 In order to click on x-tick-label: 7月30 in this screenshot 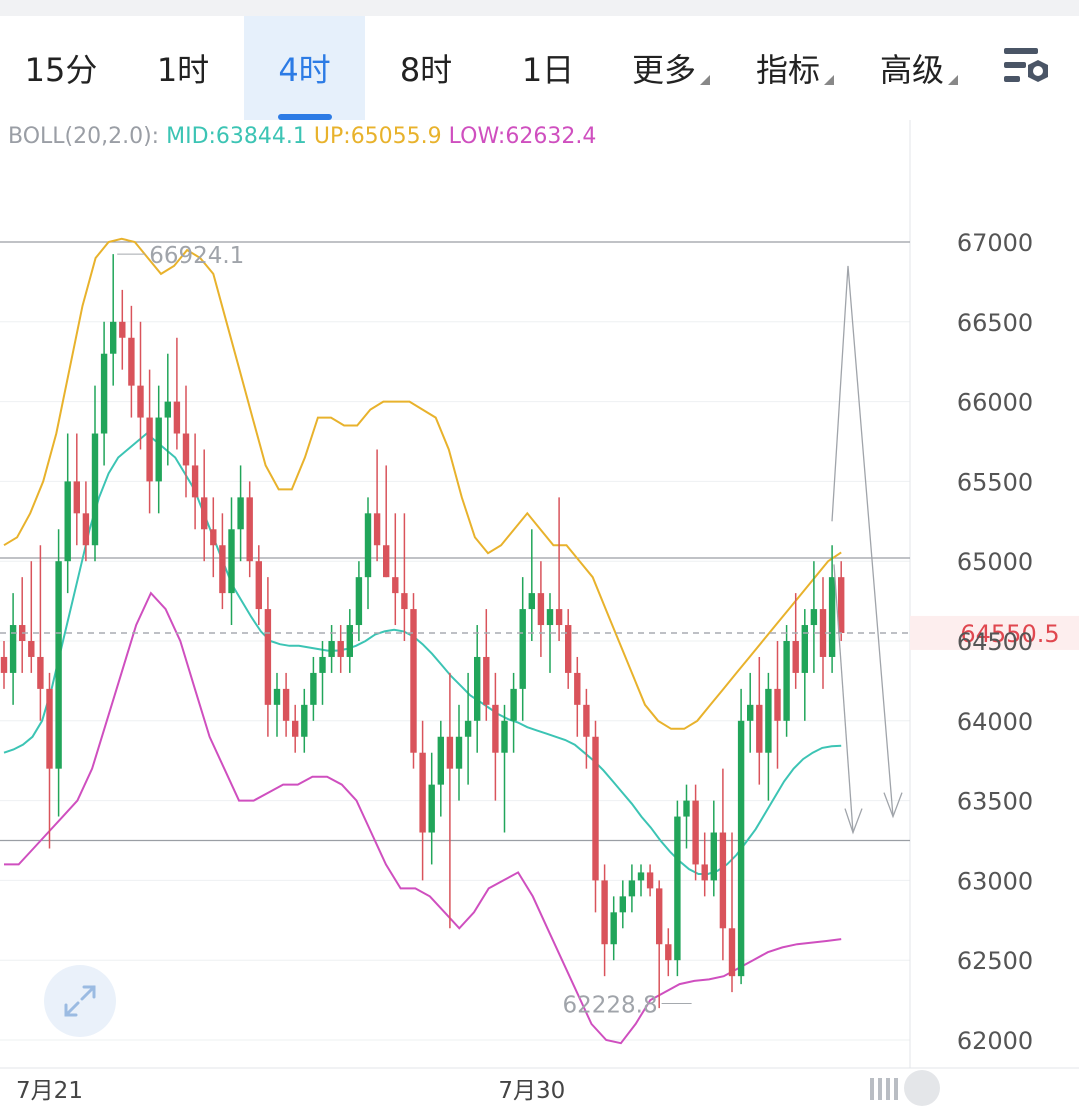, I will do `click(531, 1091)`.